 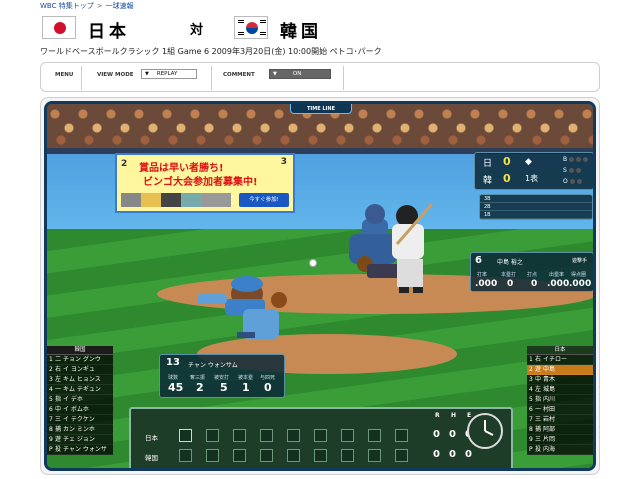 What do you see at coordinates (560, 440) in the screenshot?
I see `lineup-row: 9 三片岡` at bounding box center [560, 440].